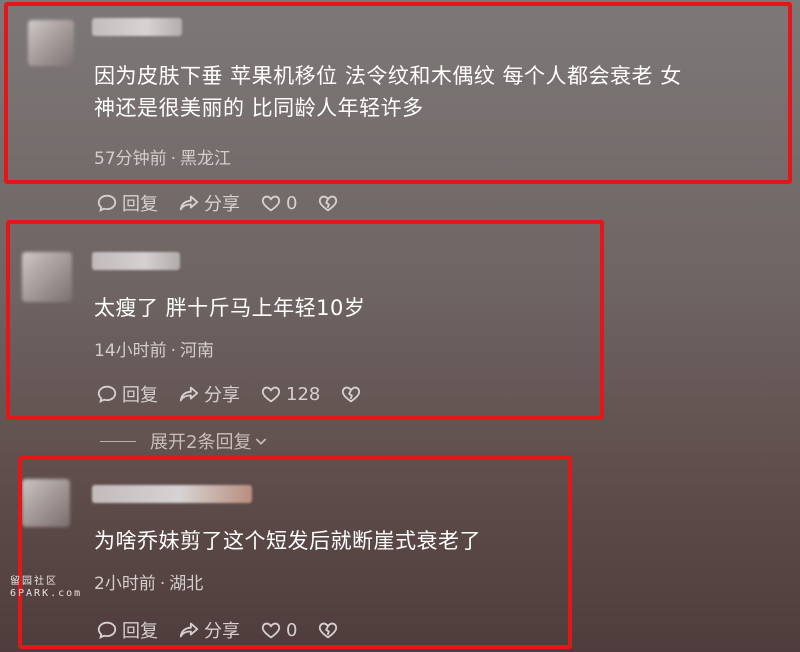  Describe the element at coordinates (189, 203) in the screenshot. I see `share-arrow-icon` at that location.